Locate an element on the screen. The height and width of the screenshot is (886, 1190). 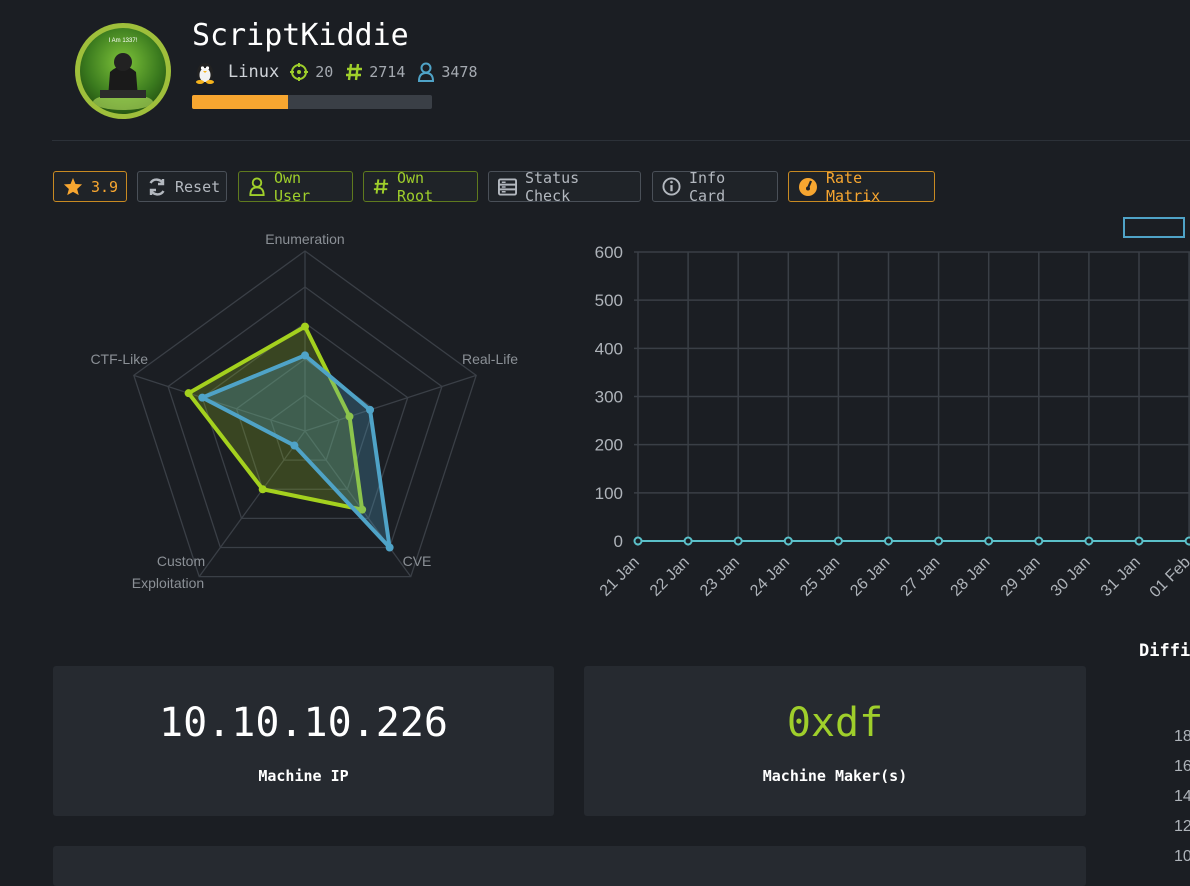
difficulty-axis-label: 12 is located at coordinates (1182, 826).